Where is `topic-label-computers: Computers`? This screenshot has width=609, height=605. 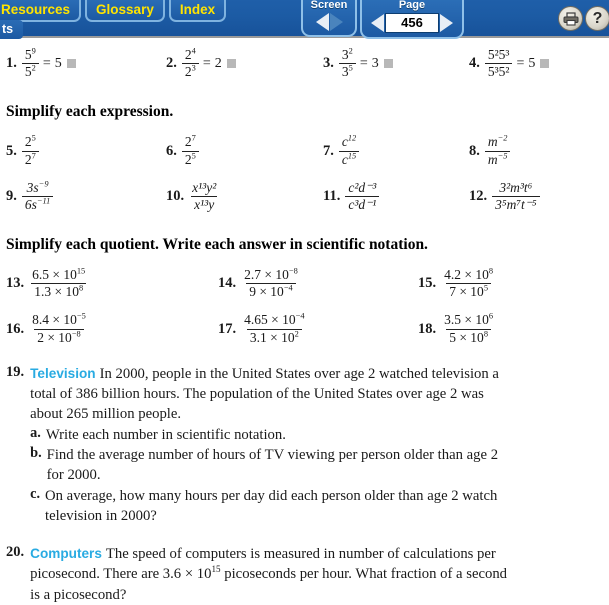
topic-label-computers: Computers is located at coordinates (66, 554).